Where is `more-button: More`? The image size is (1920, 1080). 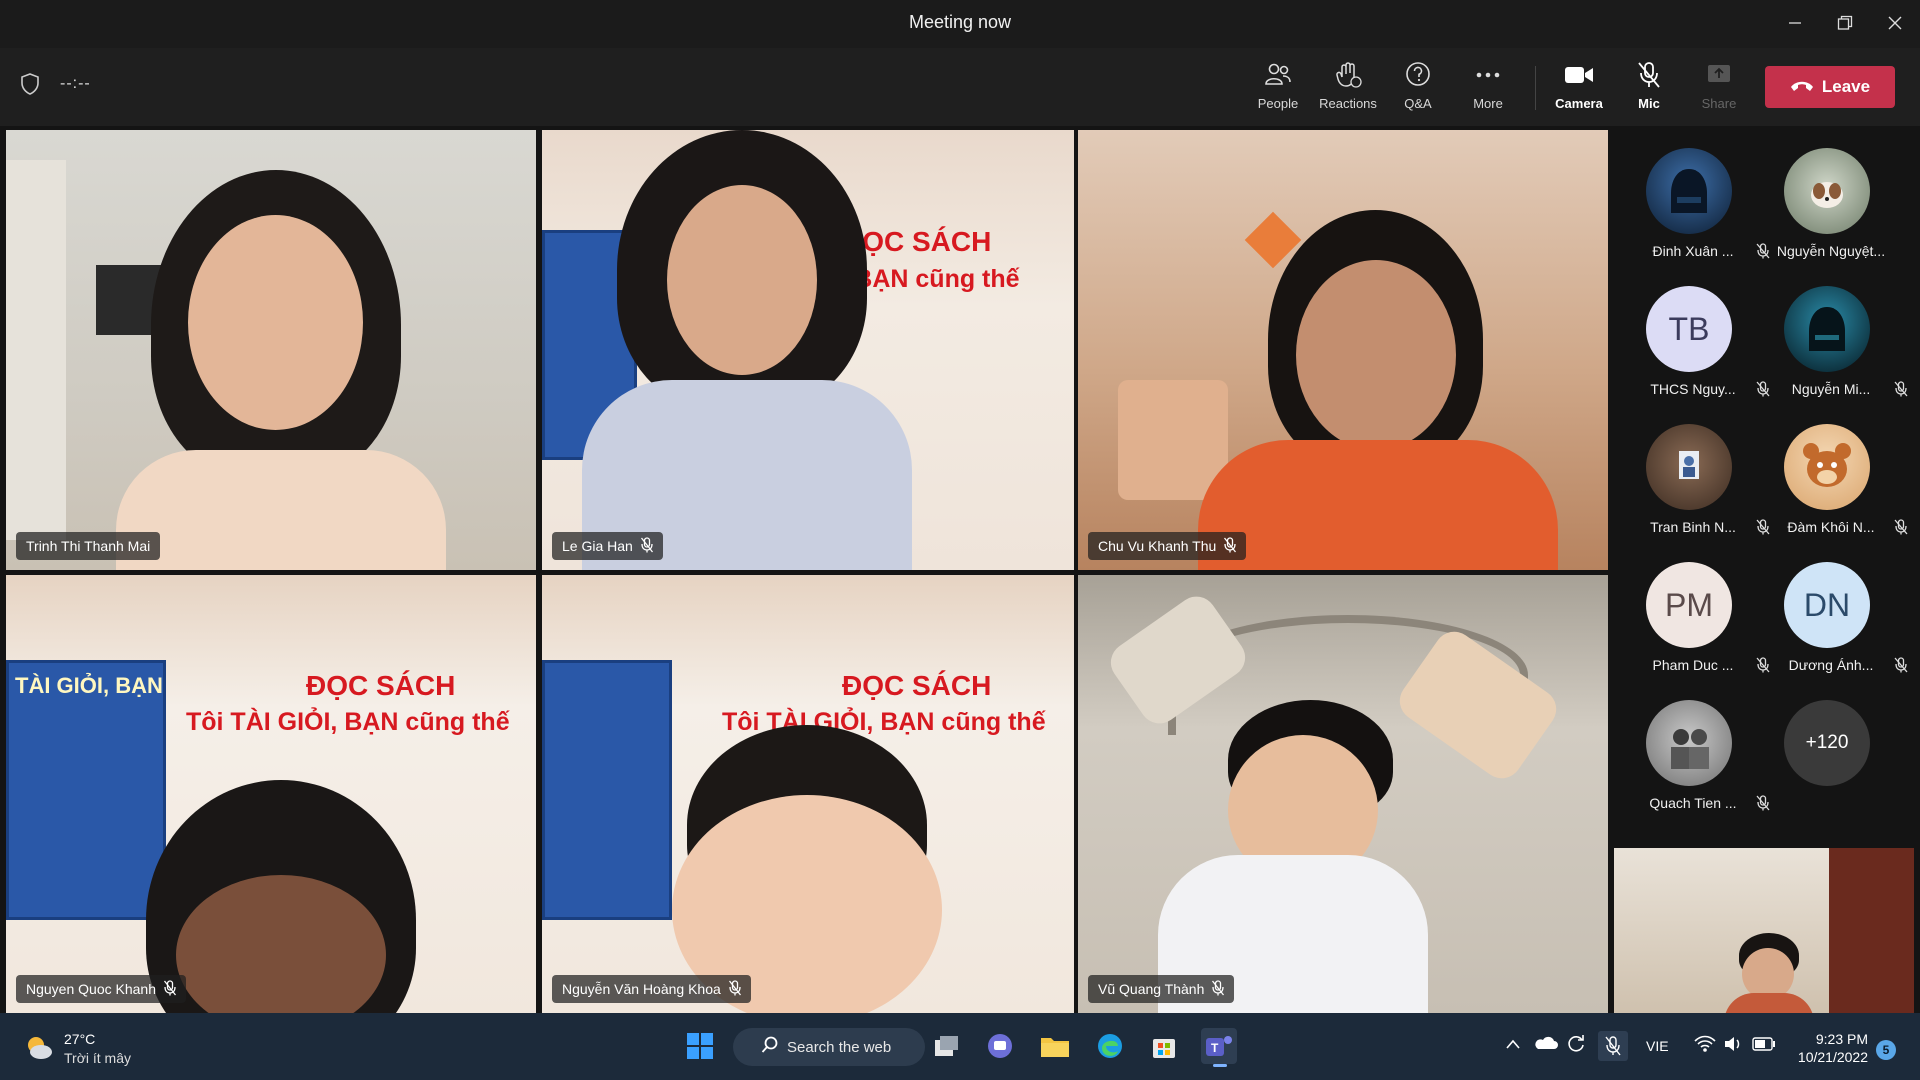 more-button: More is located at coordinates (1488, 88).